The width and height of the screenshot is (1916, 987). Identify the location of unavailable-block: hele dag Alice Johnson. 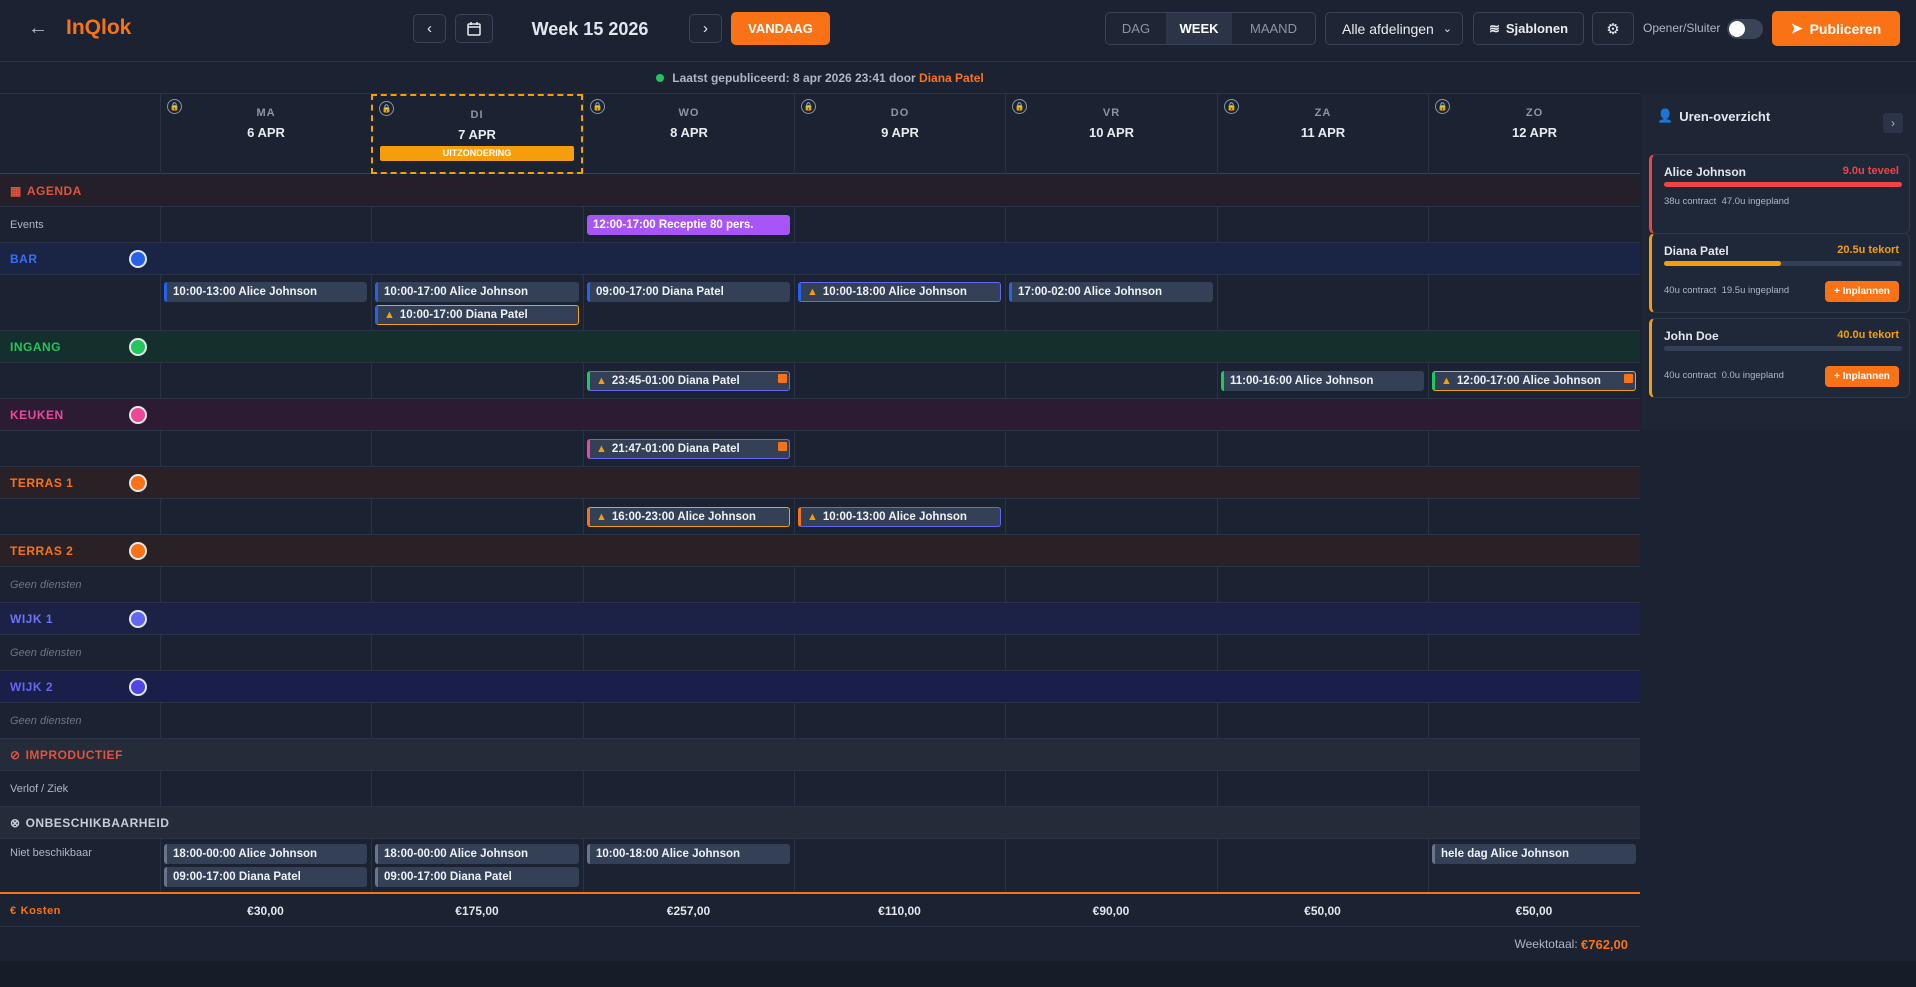
(1534, 854).